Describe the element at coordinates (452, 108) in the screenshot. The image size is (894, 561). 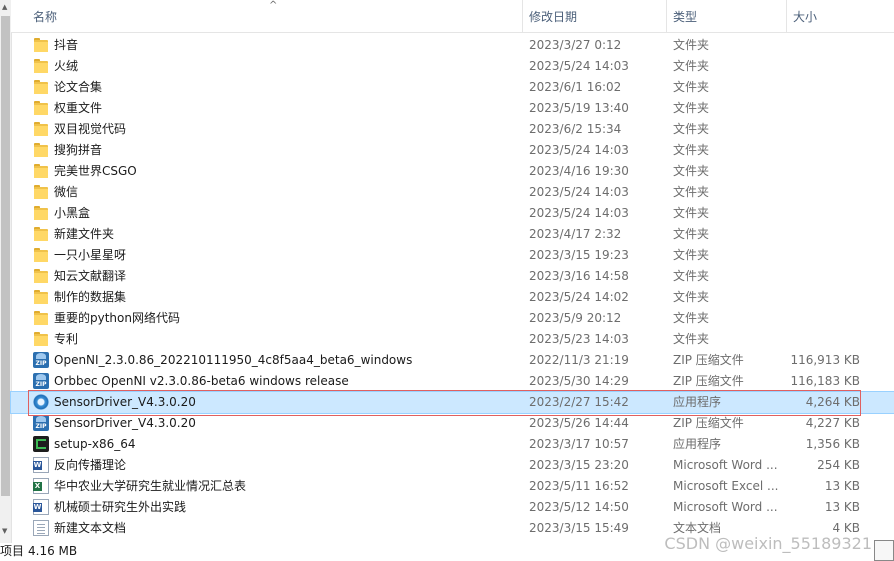
I see `file-row: 权重文件 2023/5/19 13:40 文件夹` at that location.